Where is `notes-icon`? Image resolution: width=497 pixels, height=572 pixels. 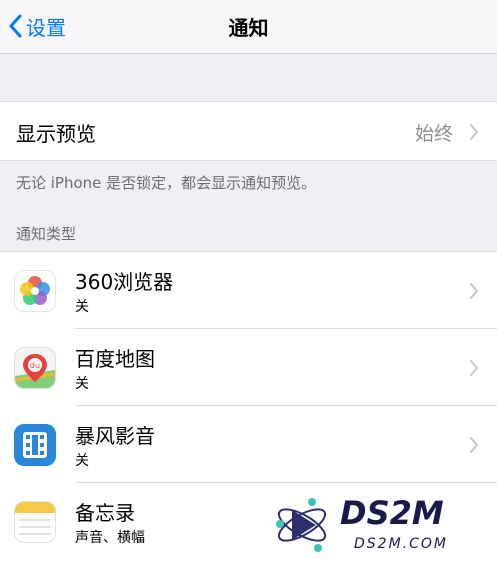 notes-icon is located at coordinates (35, 522).